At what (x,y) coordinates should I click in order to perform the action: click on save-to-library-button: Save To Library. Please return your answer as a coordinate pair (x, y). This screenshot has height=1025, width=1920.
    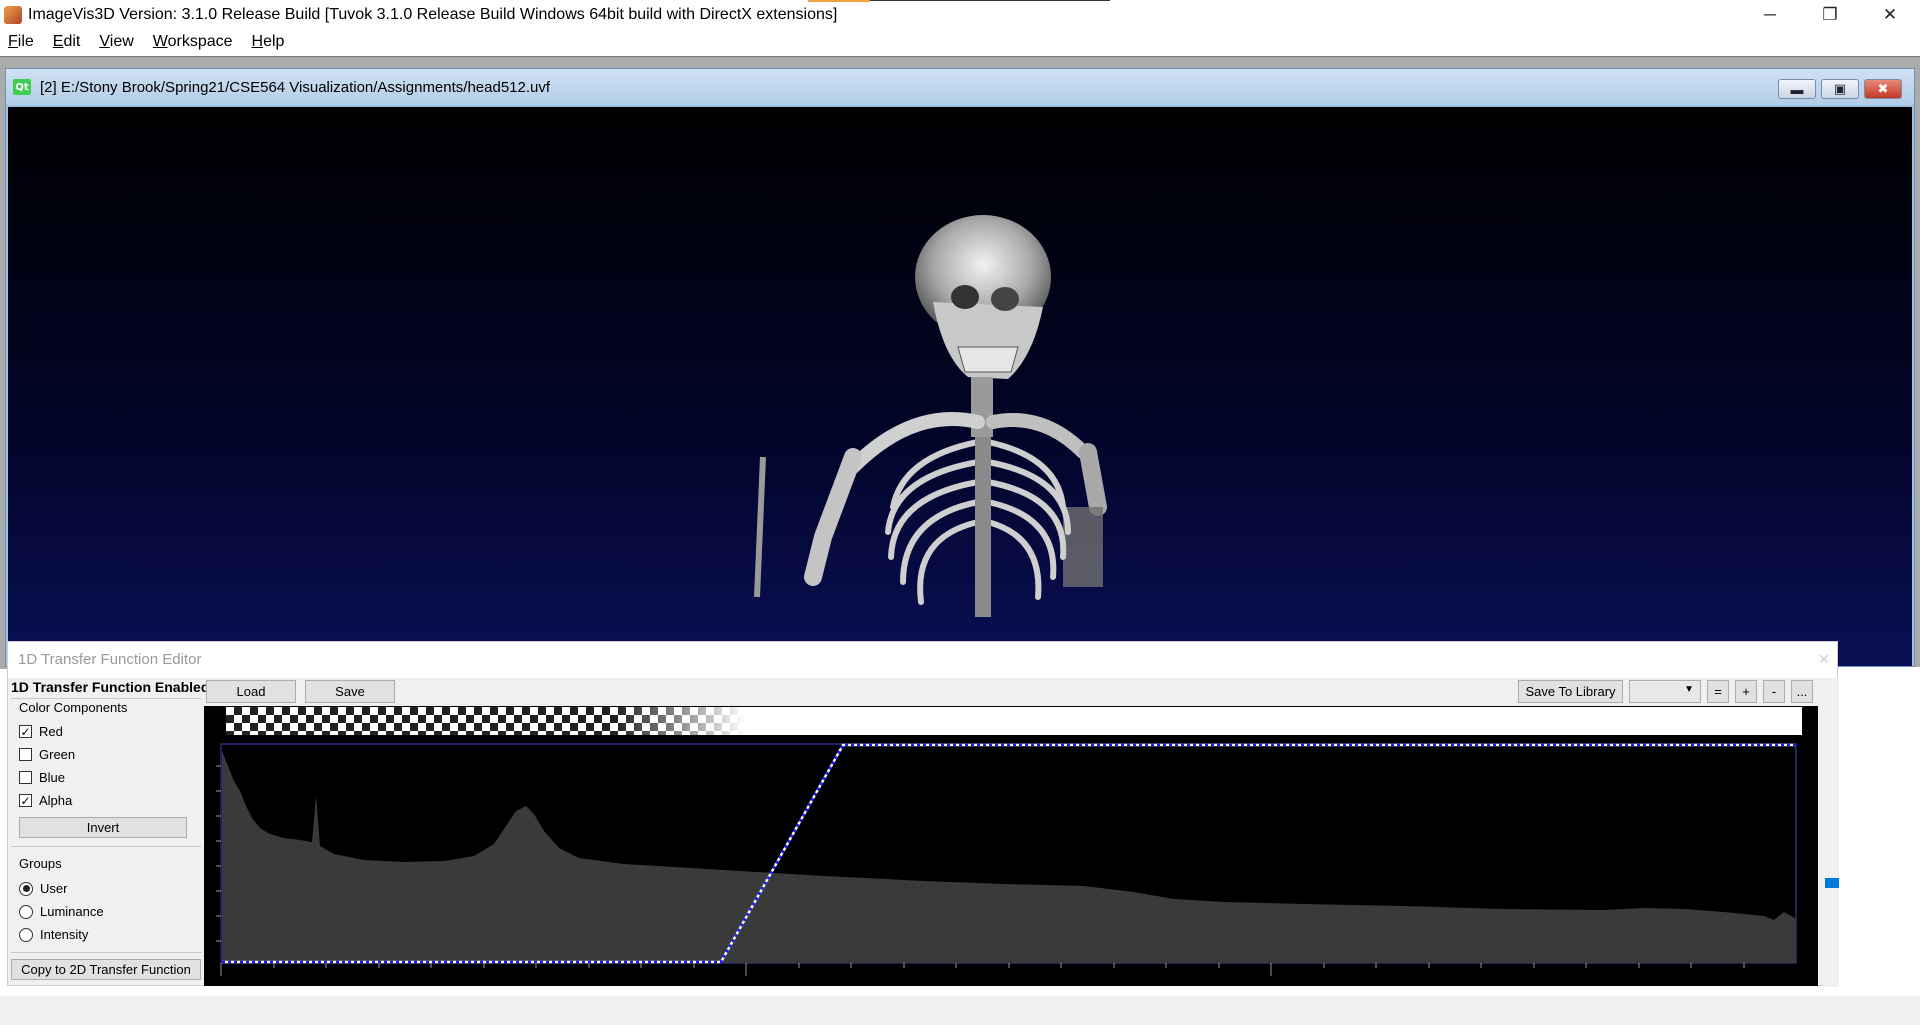
    Looking at the image, I should click on (1570, 691).